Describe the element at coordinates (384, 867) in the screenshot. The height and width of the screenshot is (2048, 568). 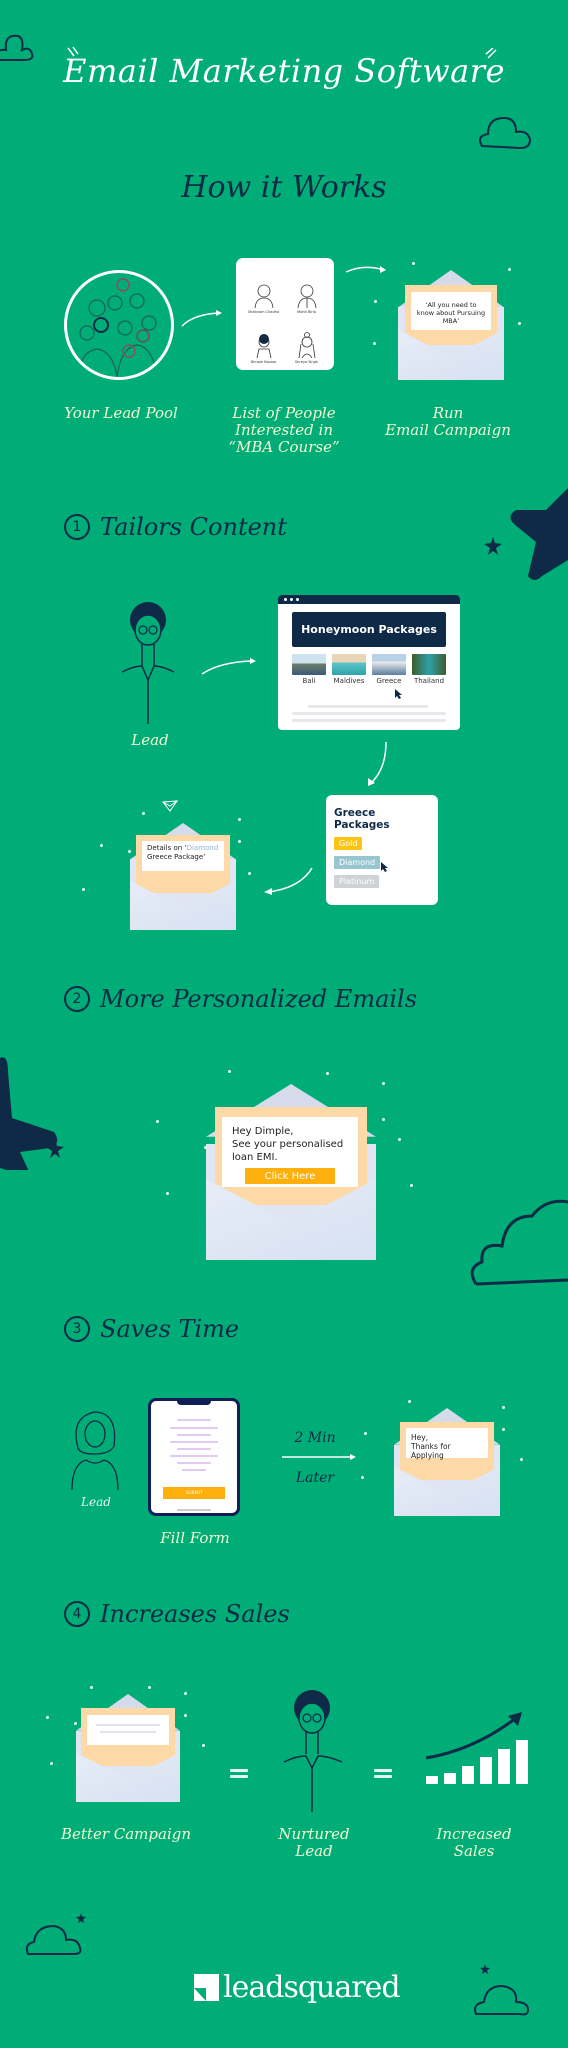
I see `cursor-icon` at that location.